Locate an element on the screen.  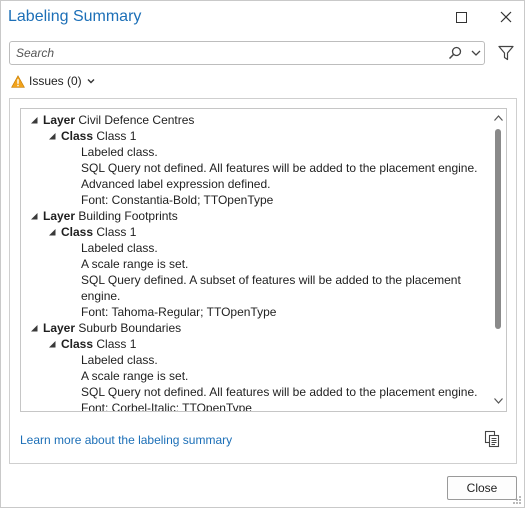
maximize-icon is located at coordinates (461, 17).